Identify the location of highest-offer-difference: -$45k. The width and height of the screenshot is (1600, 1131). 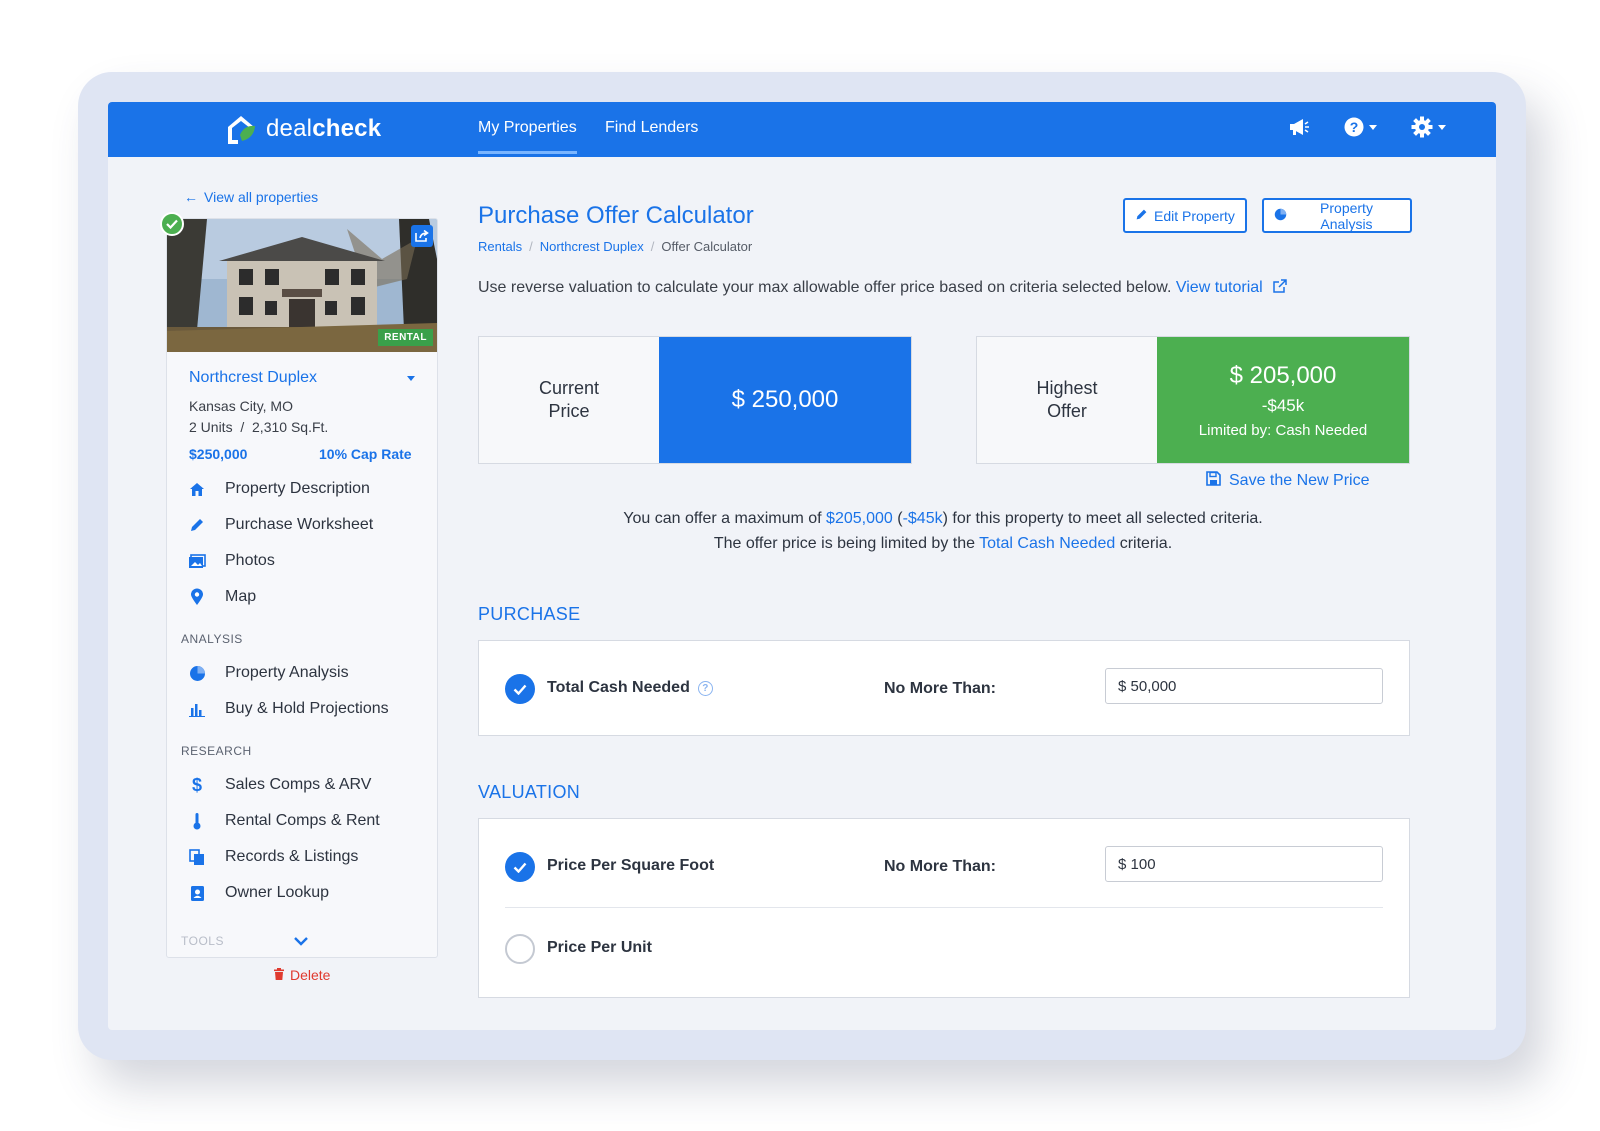
(1283, 405).